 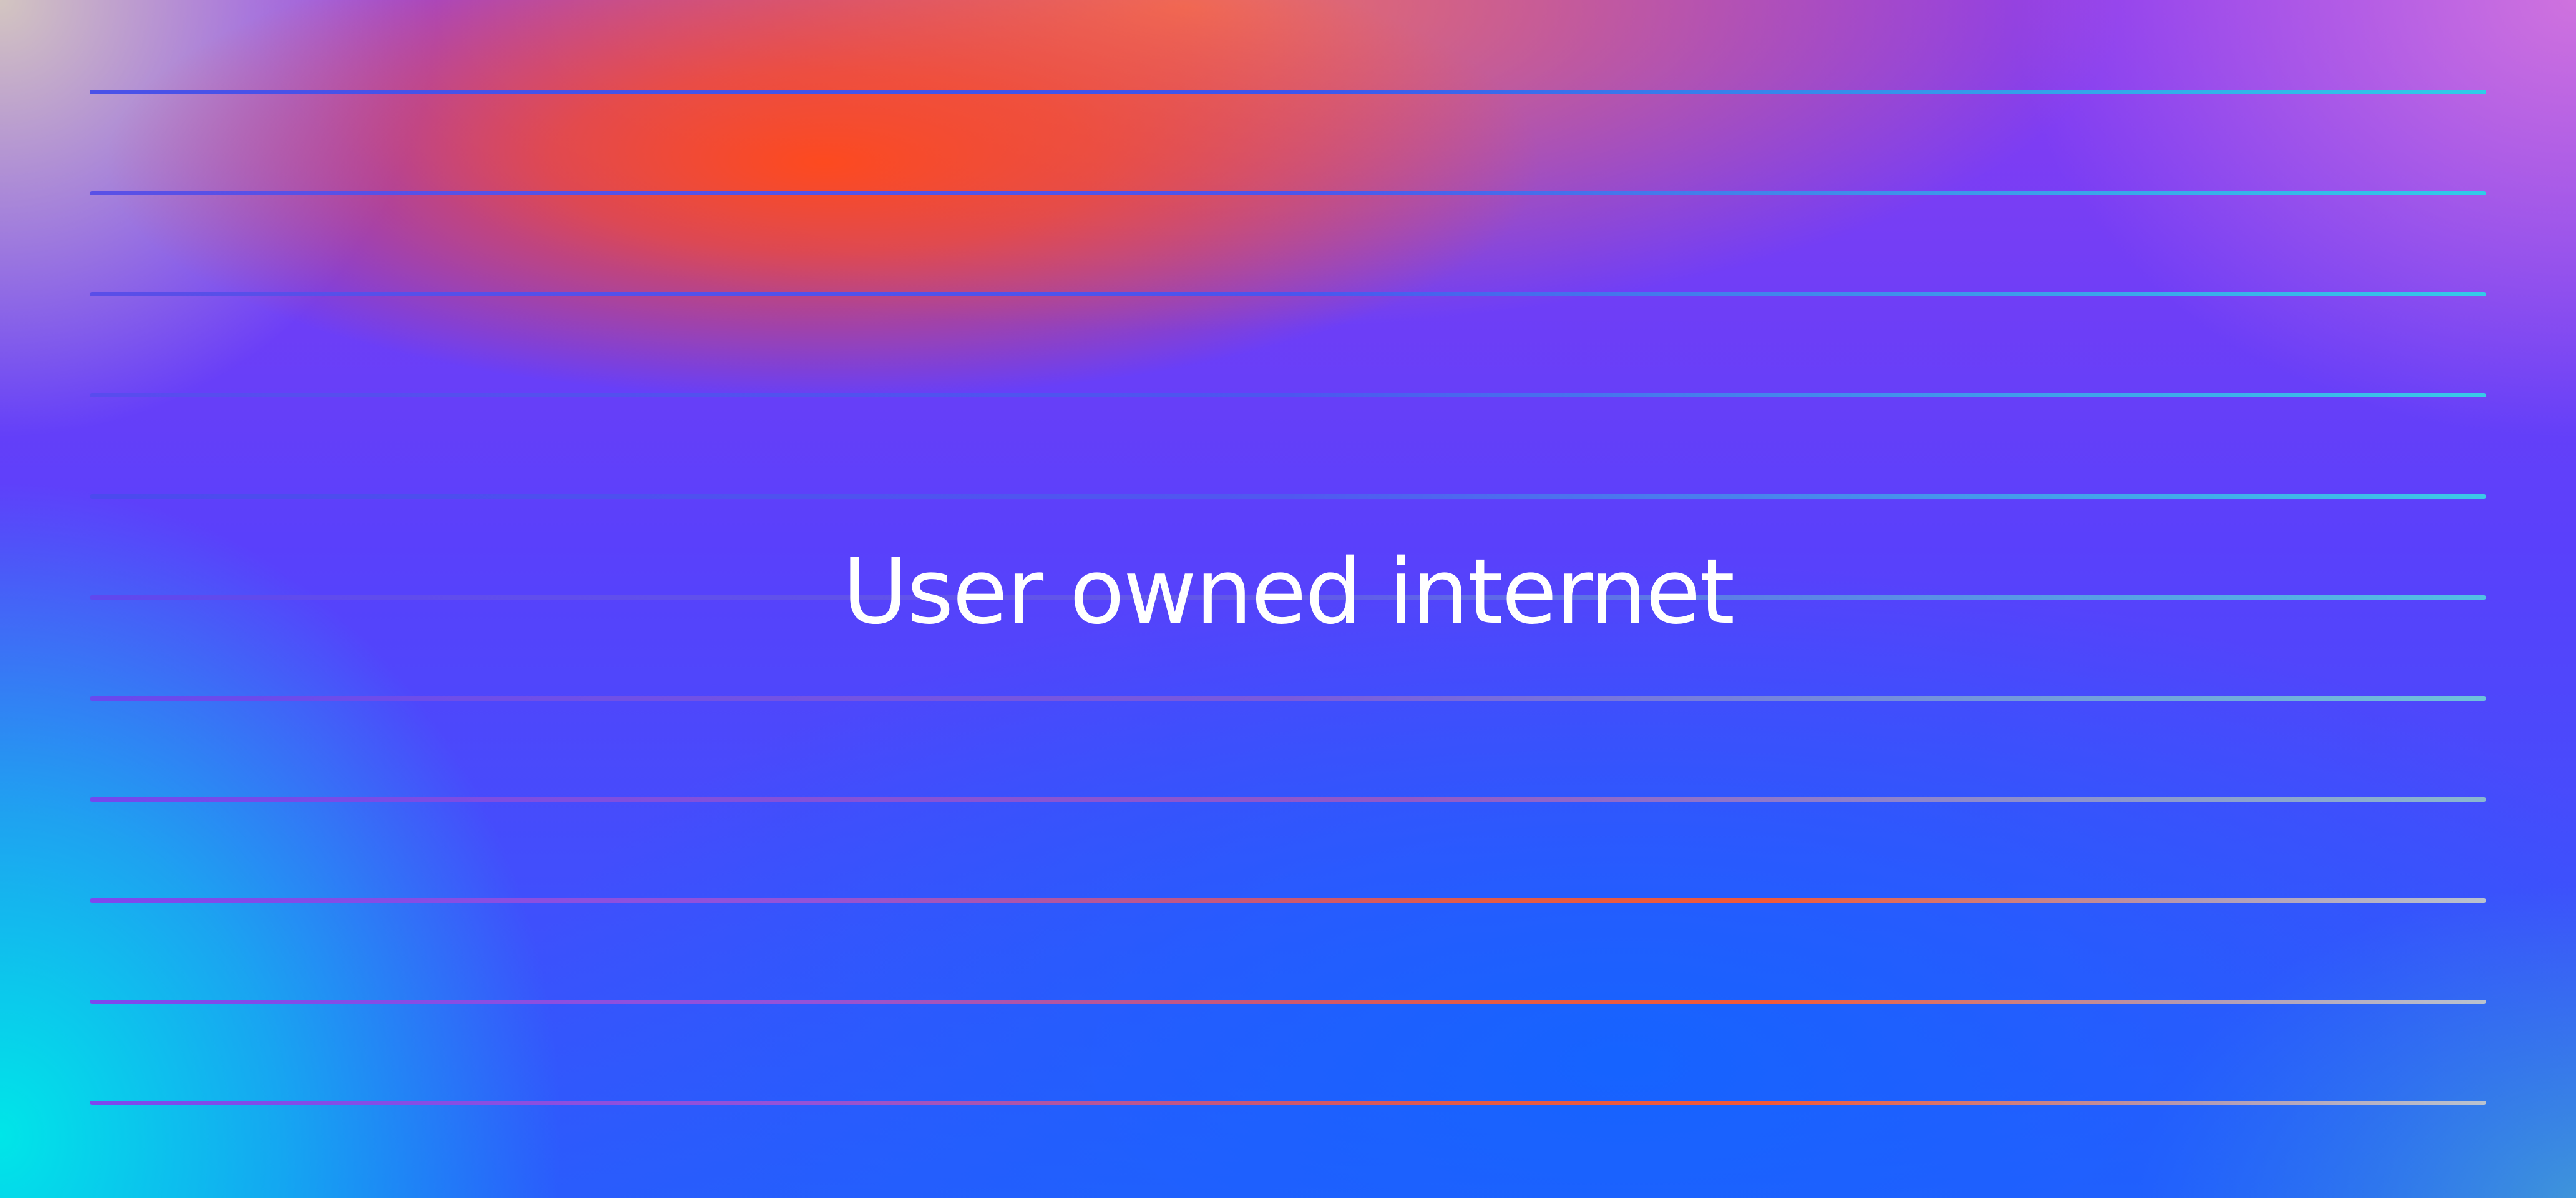 What do you see at coordinates (1288, 591) in the screenshot?
I see `banner-title: User owned internet` at bounding box center [1288, 591].